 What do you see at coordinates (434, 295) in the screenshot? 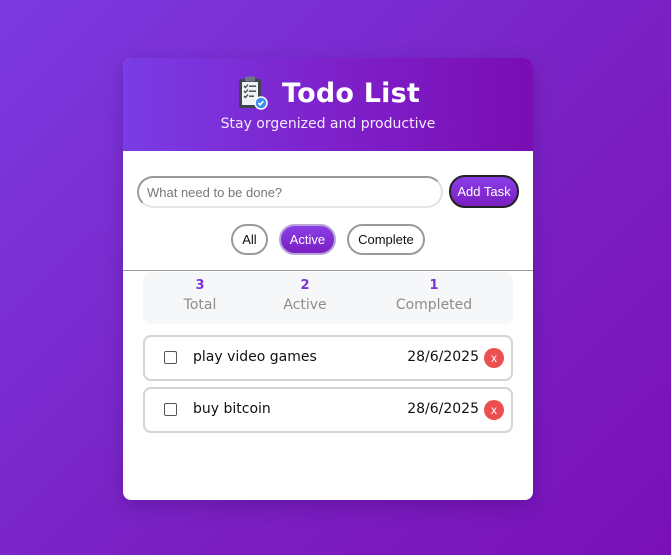
I see `stat-completed: 1 Completed` at bounding box center [434, 295].